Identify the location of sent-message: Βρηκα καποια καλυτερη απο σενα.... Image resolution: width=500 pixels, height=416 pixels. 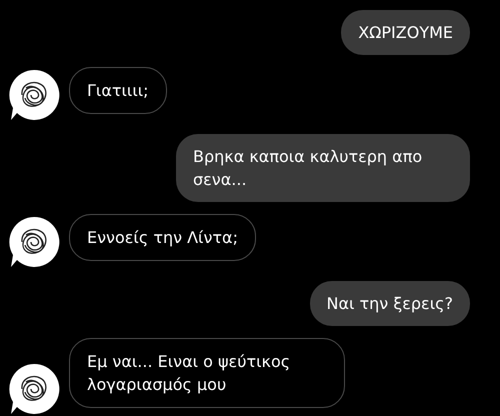
(323, 168).